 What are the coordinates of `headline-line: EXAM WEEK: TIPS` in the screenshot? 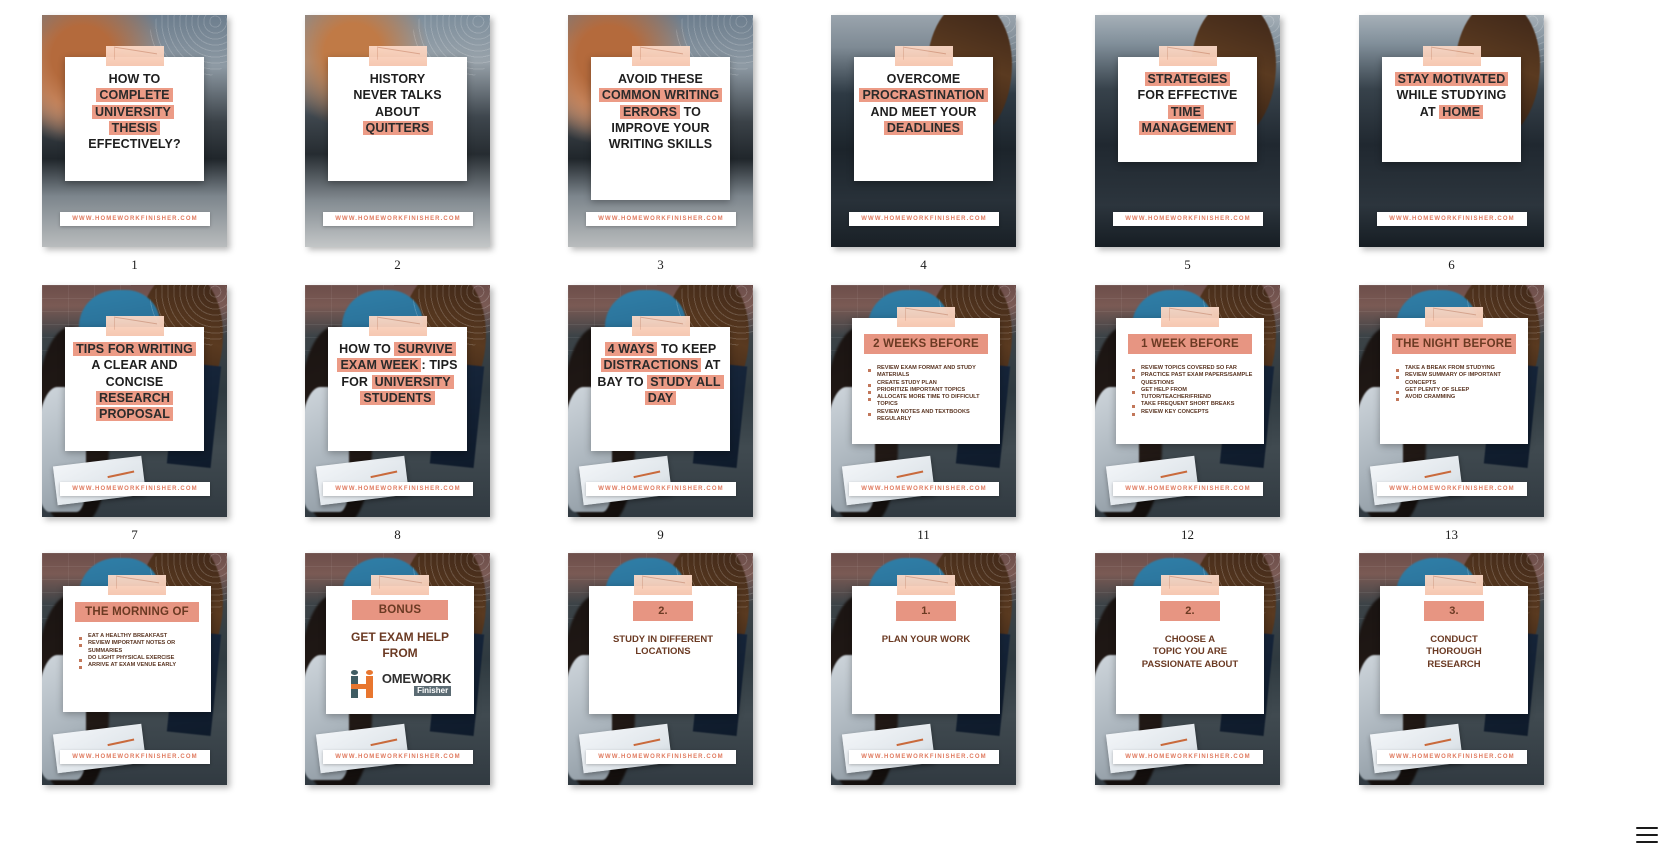 It's located at (397, 365).